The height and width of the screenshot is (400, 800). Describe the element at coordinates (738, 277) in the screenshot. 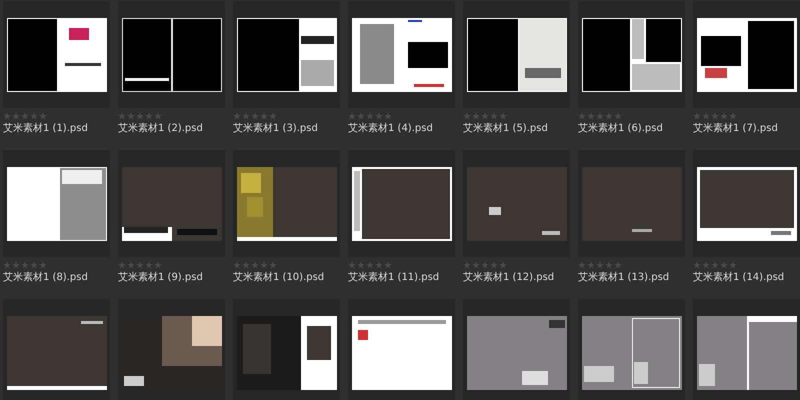

I see `file-name: 艾米素材1 (14).psd` at that location.